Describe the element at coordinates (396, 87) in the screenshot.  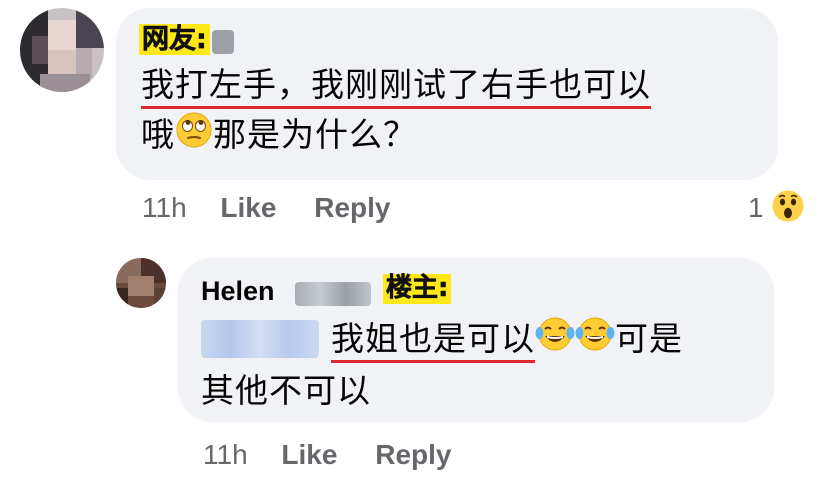
I see `comment-text-underlined: 我打左手，我刚刚试了右手也可以` at that location.